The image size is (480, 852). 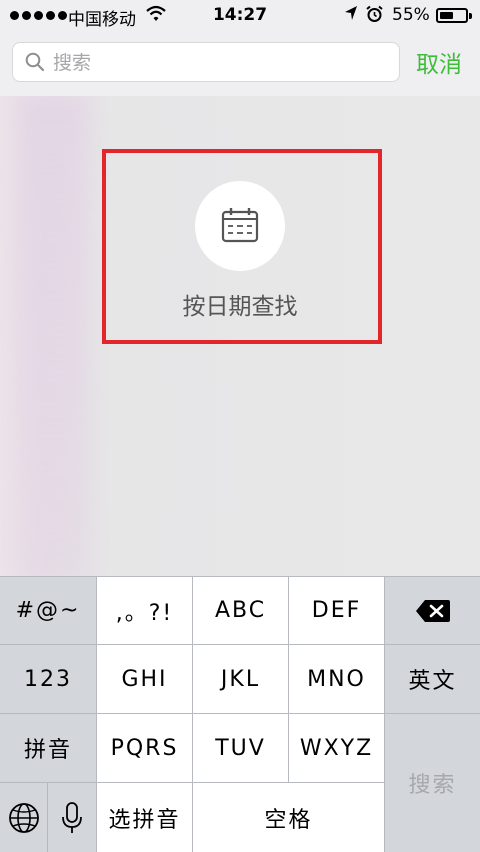 I want to click on globe-icon, so click(x=23, y=817).